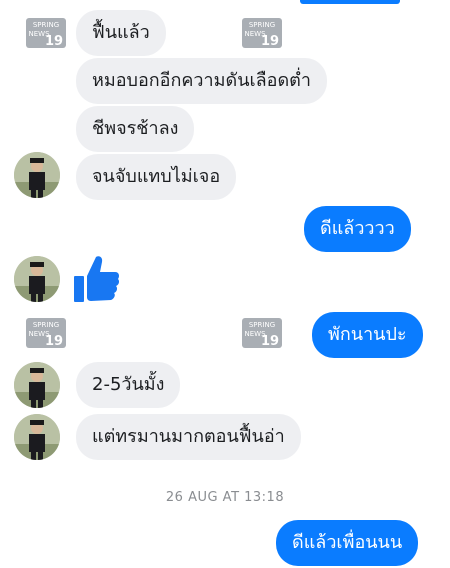 This screenshot has height=568, width=450. Describe the element at coordinates (156, 177) in the screenshot. I see `message-bubble-received: จนจับแทบไม่เจอ` at that location.